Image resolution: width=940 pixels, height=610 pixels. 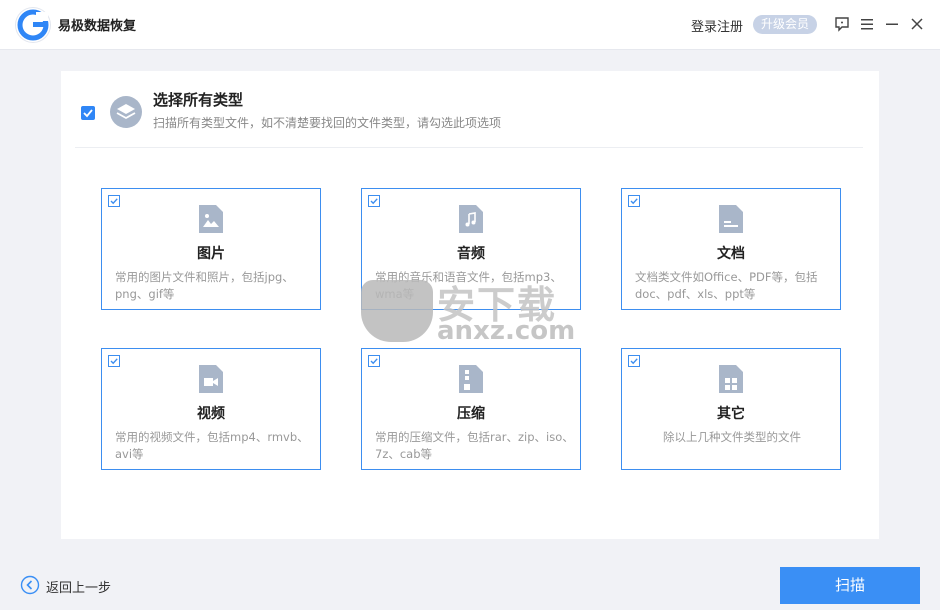 I want to click on card-description: 除以上几种文件类型的文件, so click(x=732, y=437).